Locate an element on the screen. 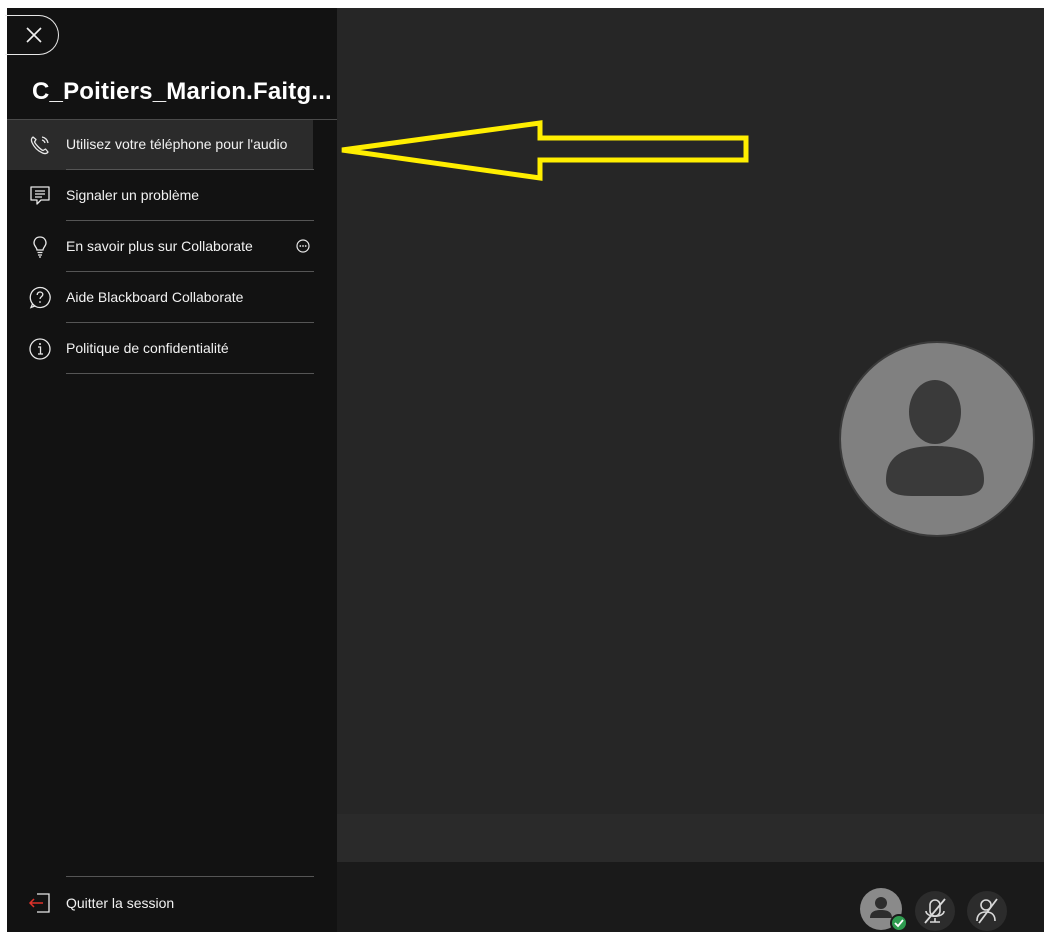  more-options-icon is located at coordinates (303, 246).